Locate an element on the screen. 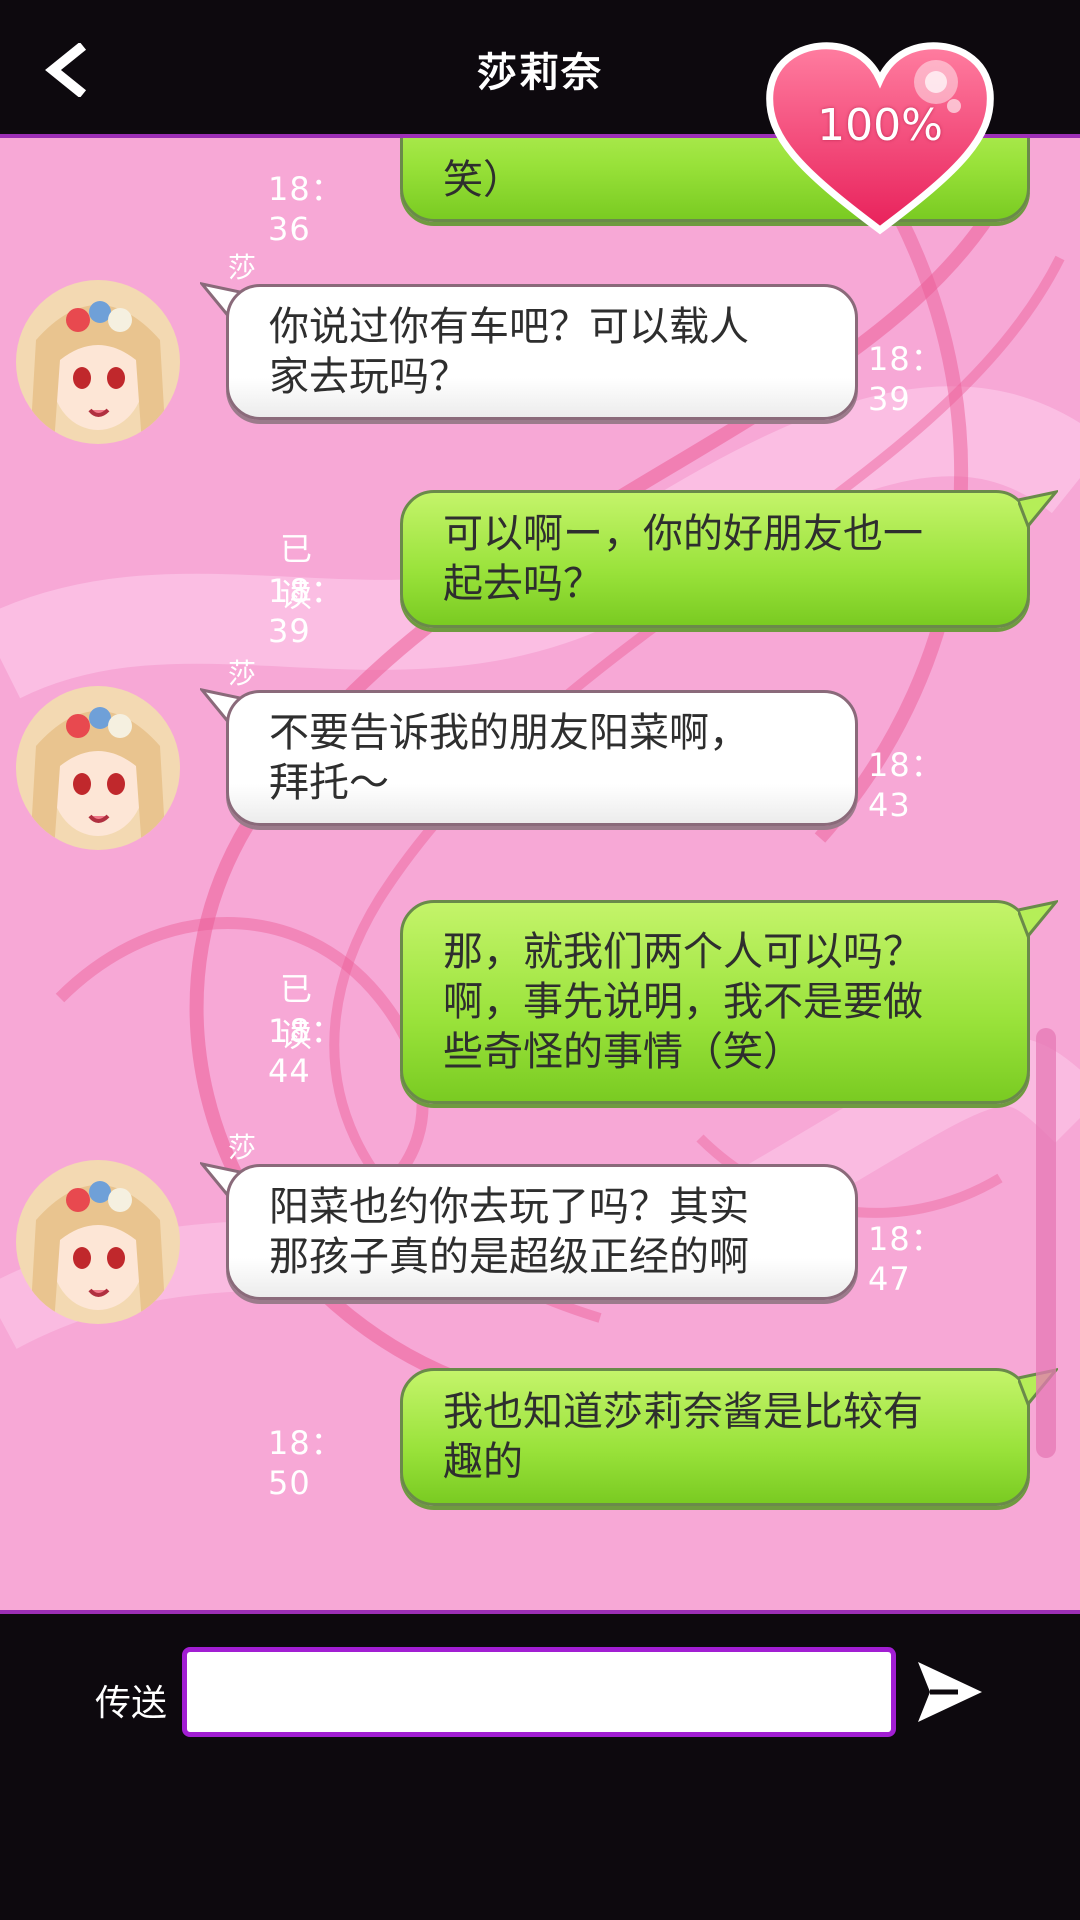 The width and height of the screenshot is (1080, 1920). message-bubble-incoming: 不要告诉我的朋友阳菜啊， 拜托～ is located at coordinates (542, 758).